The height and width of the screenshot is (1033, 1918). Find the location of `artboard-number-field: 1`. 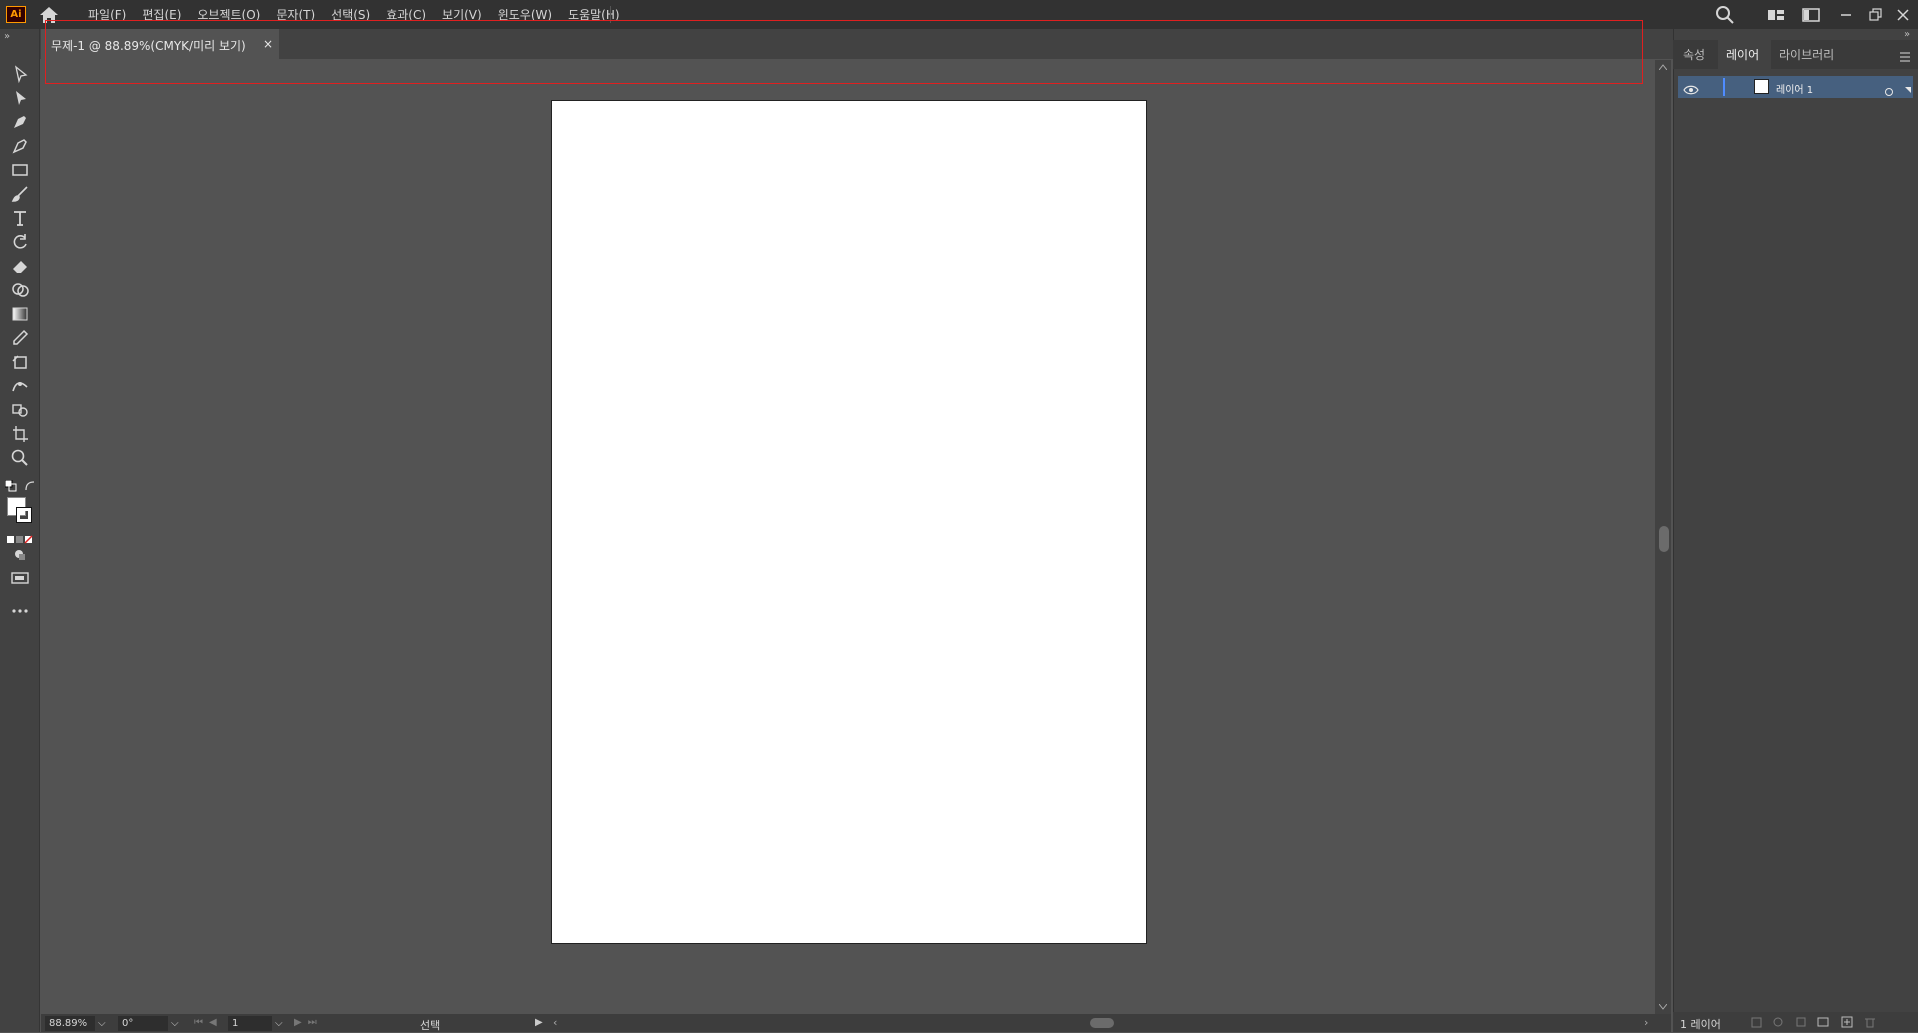

artboard-number-field: 1 is located at coordinates (250, 1023).